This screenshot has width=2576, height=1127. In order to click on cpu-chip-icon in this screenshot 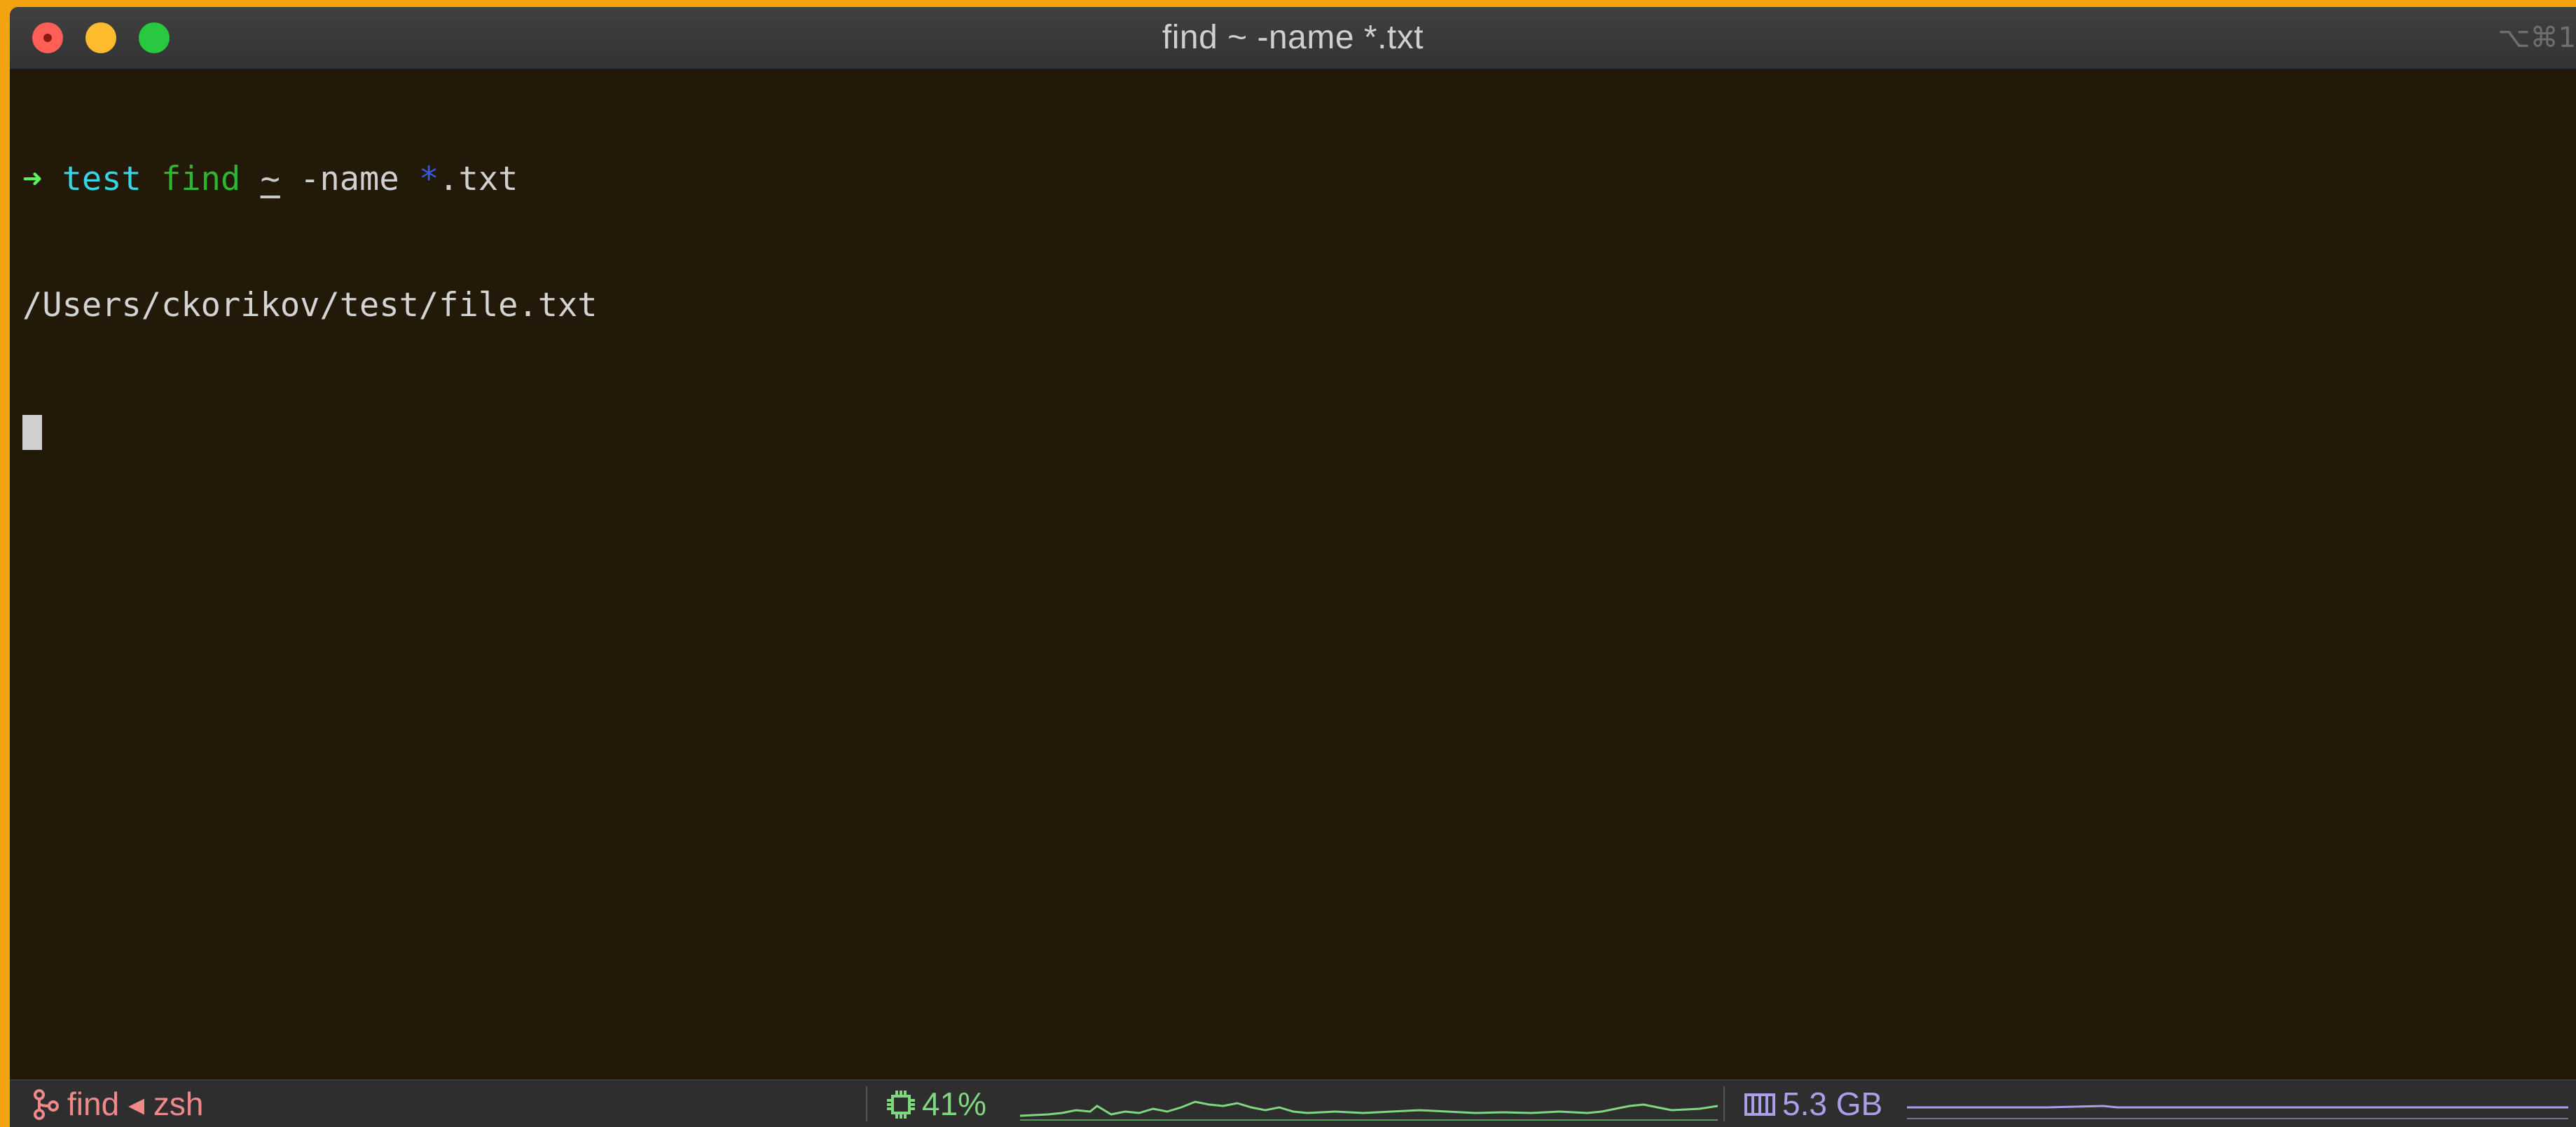, I will do `click(901, 1104)`.